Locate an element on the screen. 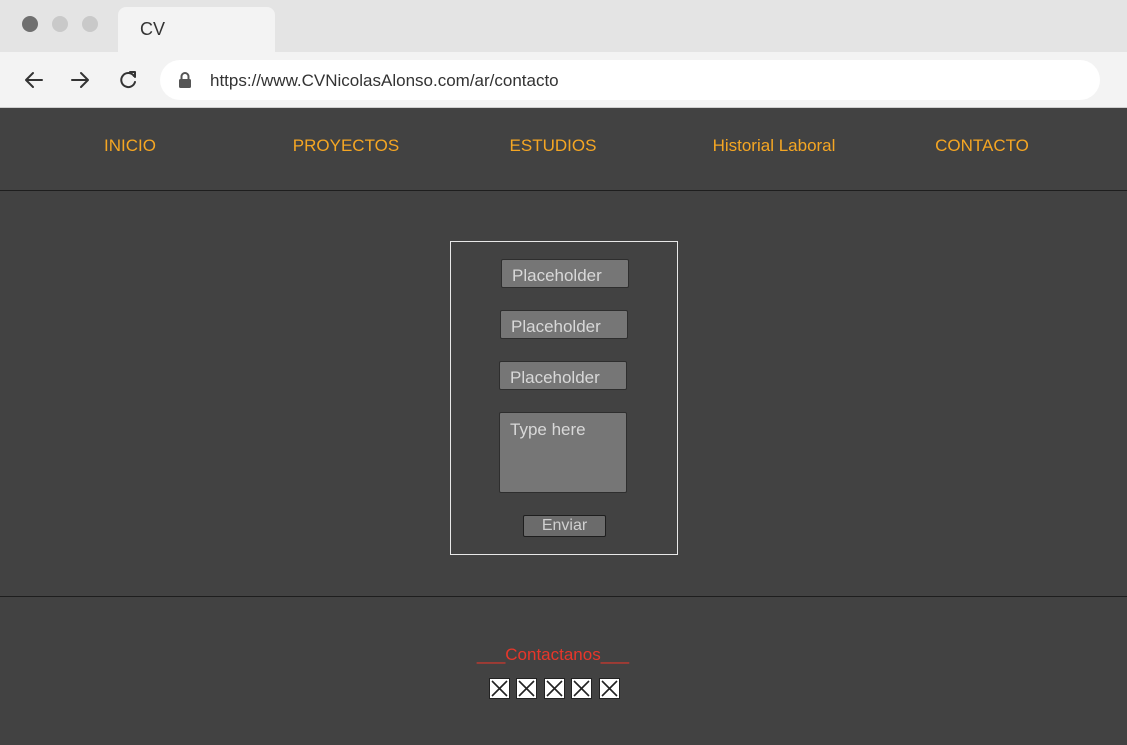 The image size is (1127, 745). browser-tab-title: CV is located at coordinates (153, 29).